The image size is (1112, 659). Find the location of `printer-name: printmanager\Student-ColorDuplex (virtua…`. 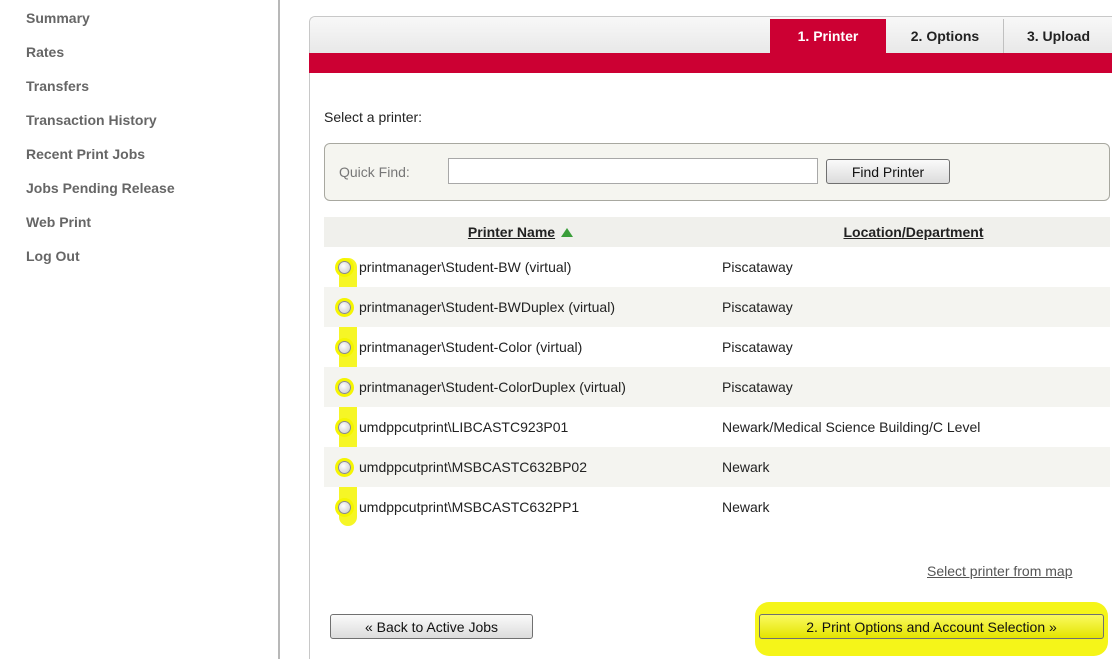

printer-name: printmanager\Student-ColorDuplex (virtua… is located at coordinates (492, 387).